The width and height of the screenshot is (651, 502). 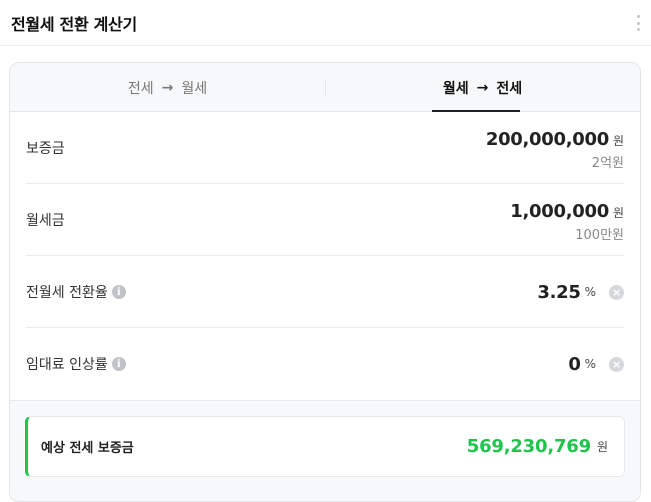 I want to click on result-value-wrap: 569,230,769 원, so click(x=537, y=446).